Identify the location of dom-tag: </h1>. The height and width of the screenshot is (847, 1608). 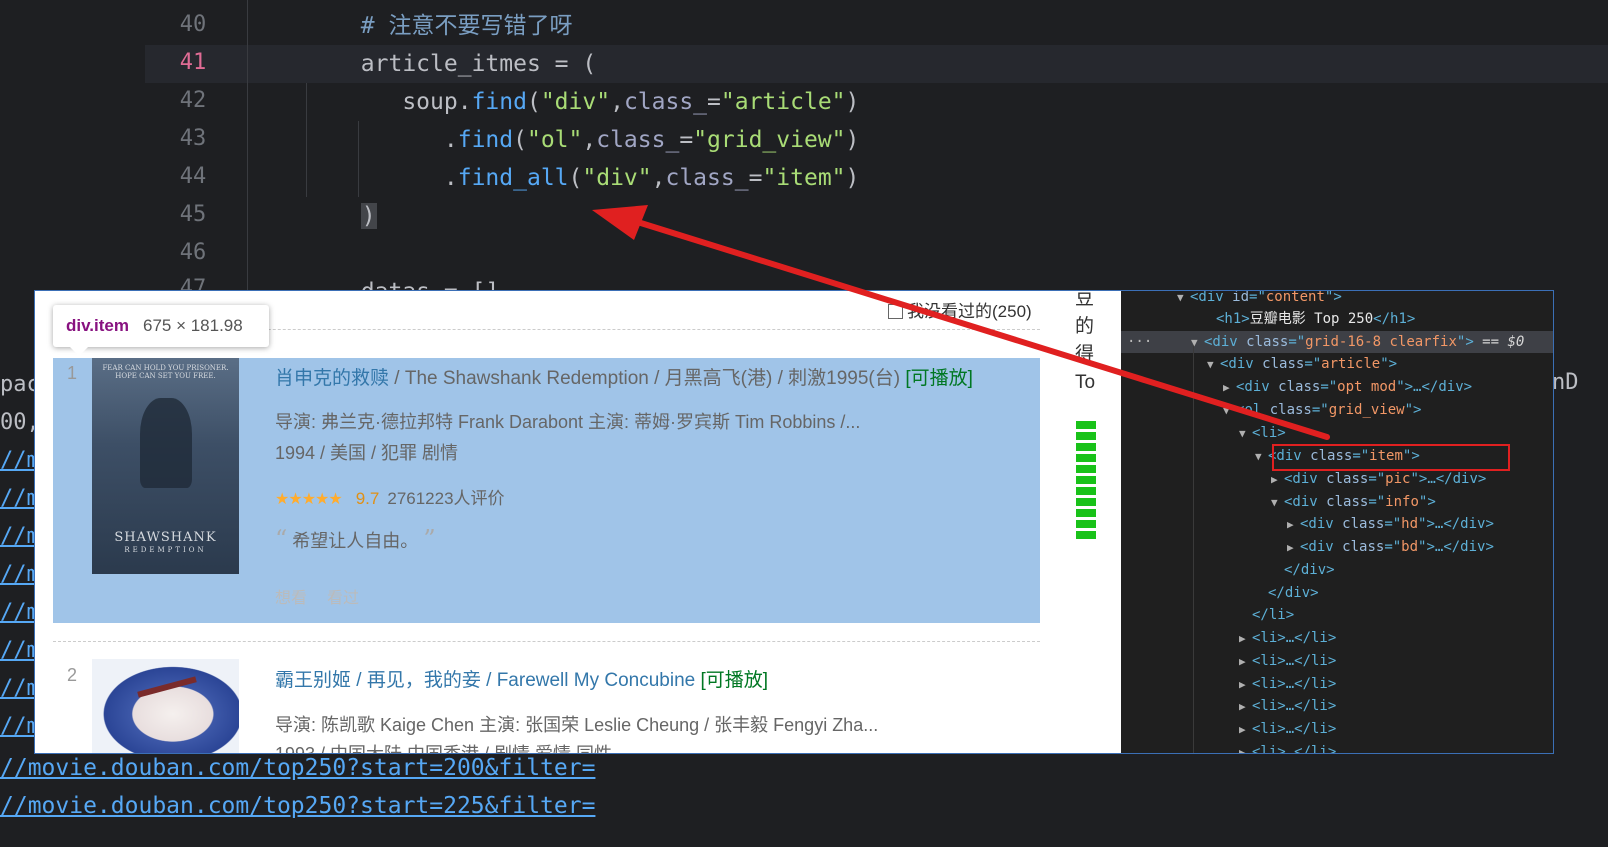
(1394, 319).